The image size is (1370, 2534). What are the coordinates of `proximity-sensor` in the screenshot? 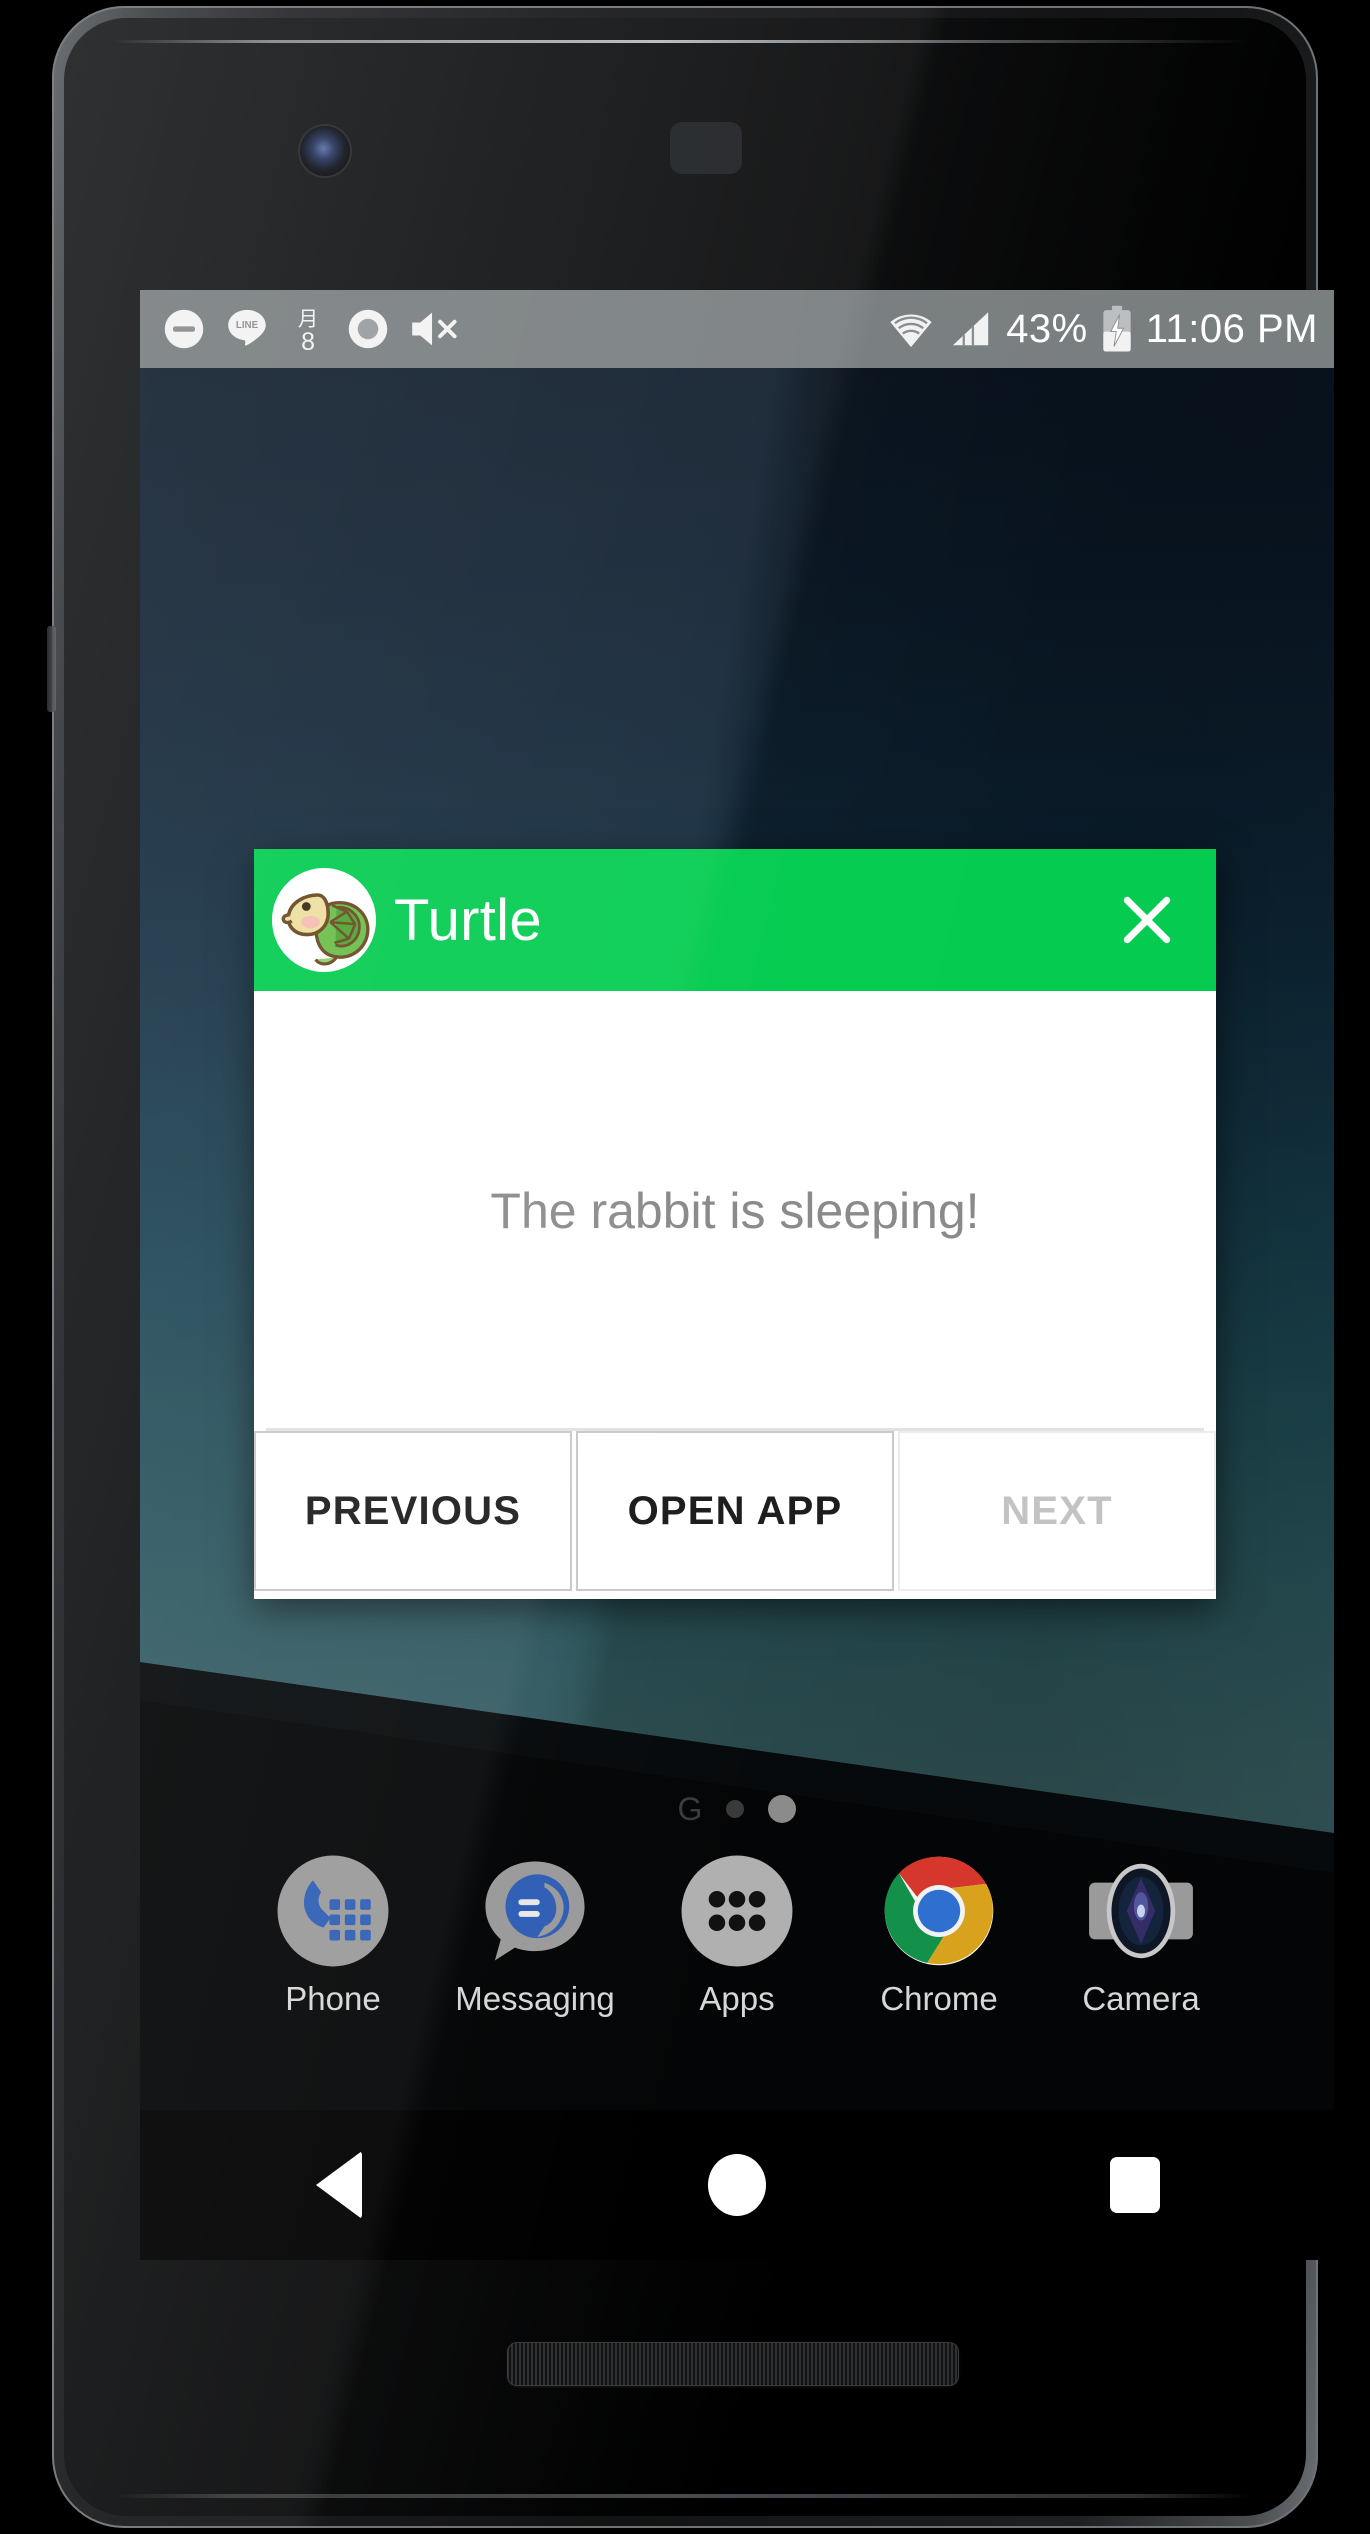 It's located at (706, 148).